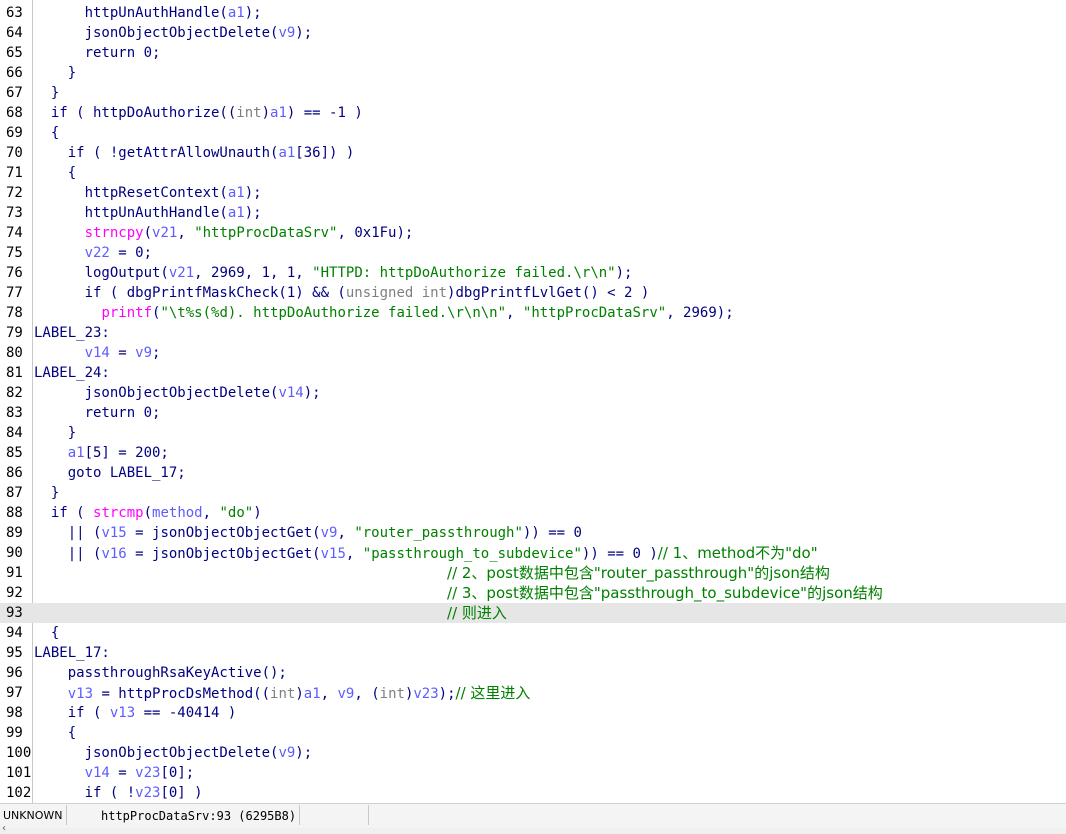  What do you see at coordinates (533, 513) in the screenshot?
I see `code-line: 88 if ( strcmp(method, "do")` at bounding box center [533, 513].